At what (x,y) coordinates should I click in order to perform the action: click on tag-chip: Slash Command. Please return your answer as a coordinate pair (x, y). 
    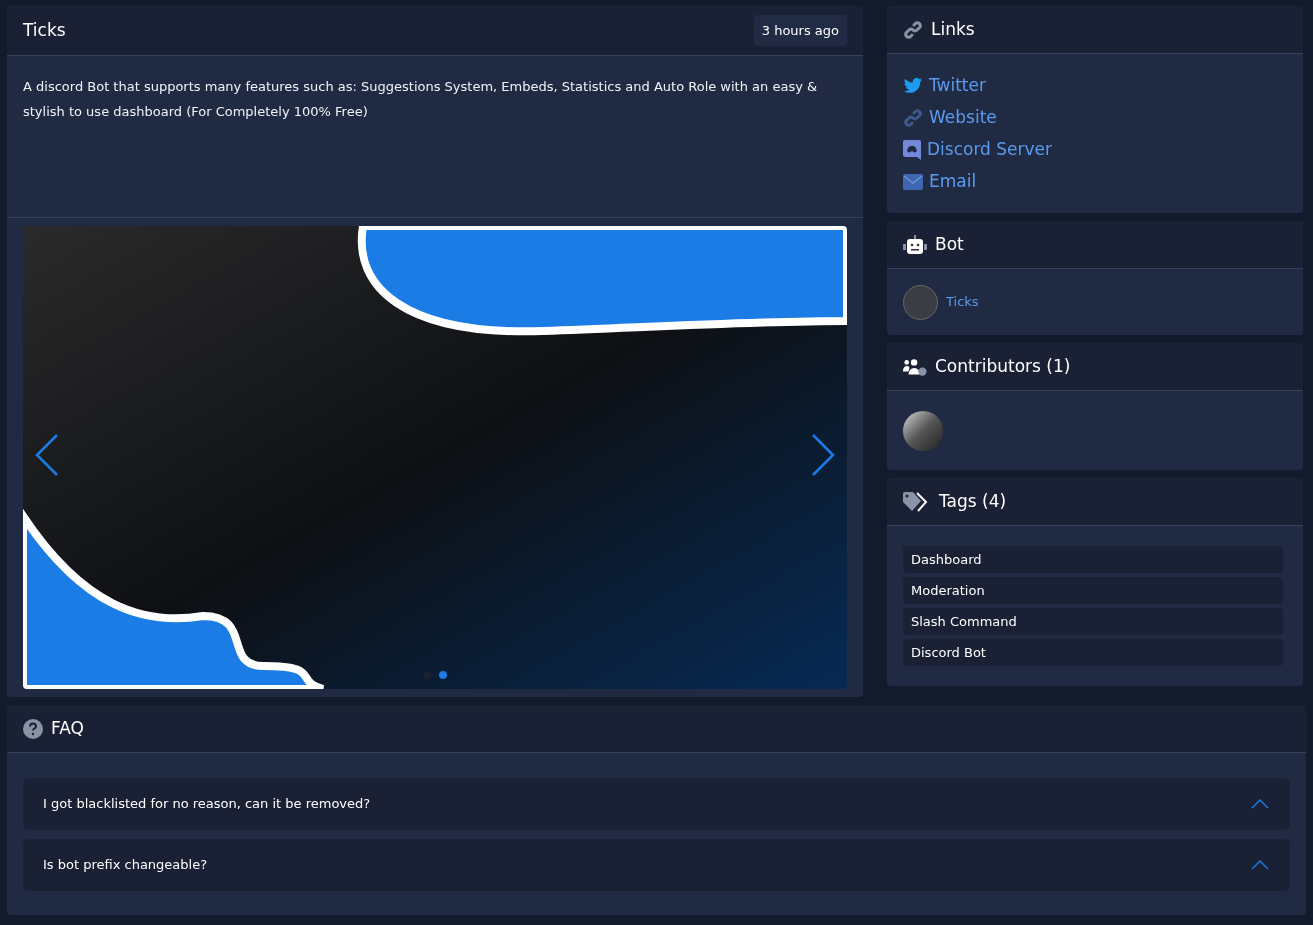
    Looking at the image, I should click on (1093, 621).